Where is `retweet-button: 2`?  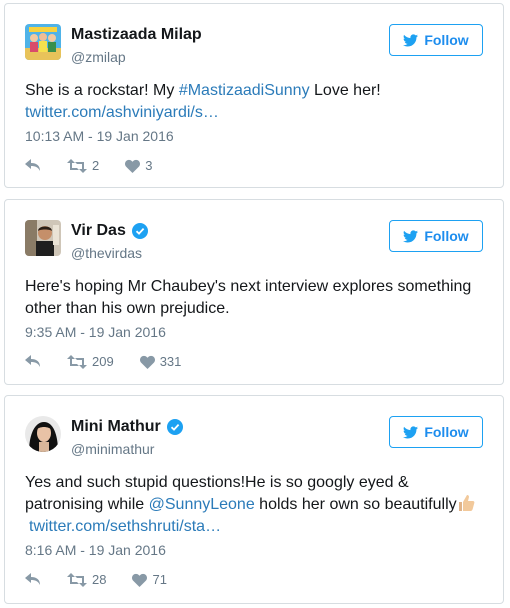
retweet-button: 2 is located at coordinates (83, 165).